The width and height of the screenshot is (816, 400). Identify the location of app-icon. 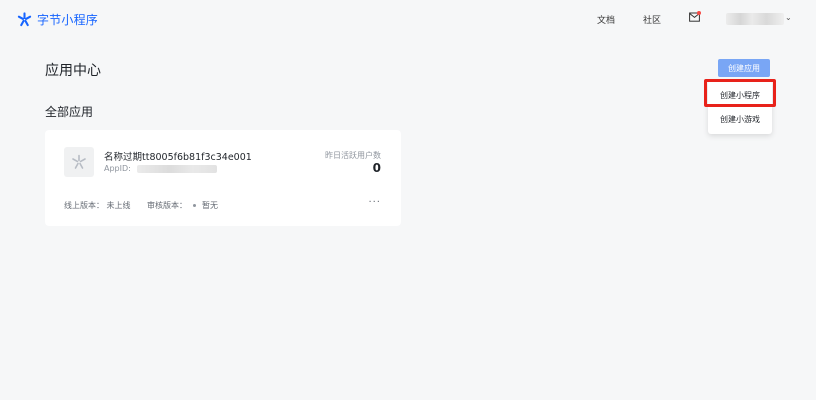
(79, 162).